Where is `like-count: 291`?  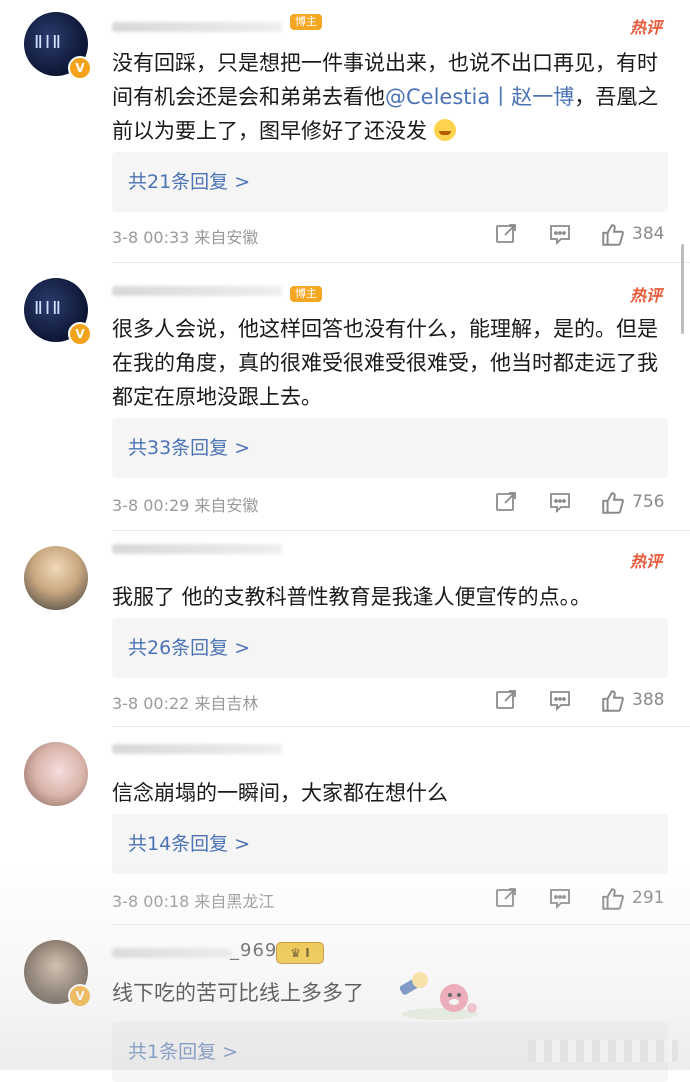
like-count: 291 is located at coordinates (648, 898).